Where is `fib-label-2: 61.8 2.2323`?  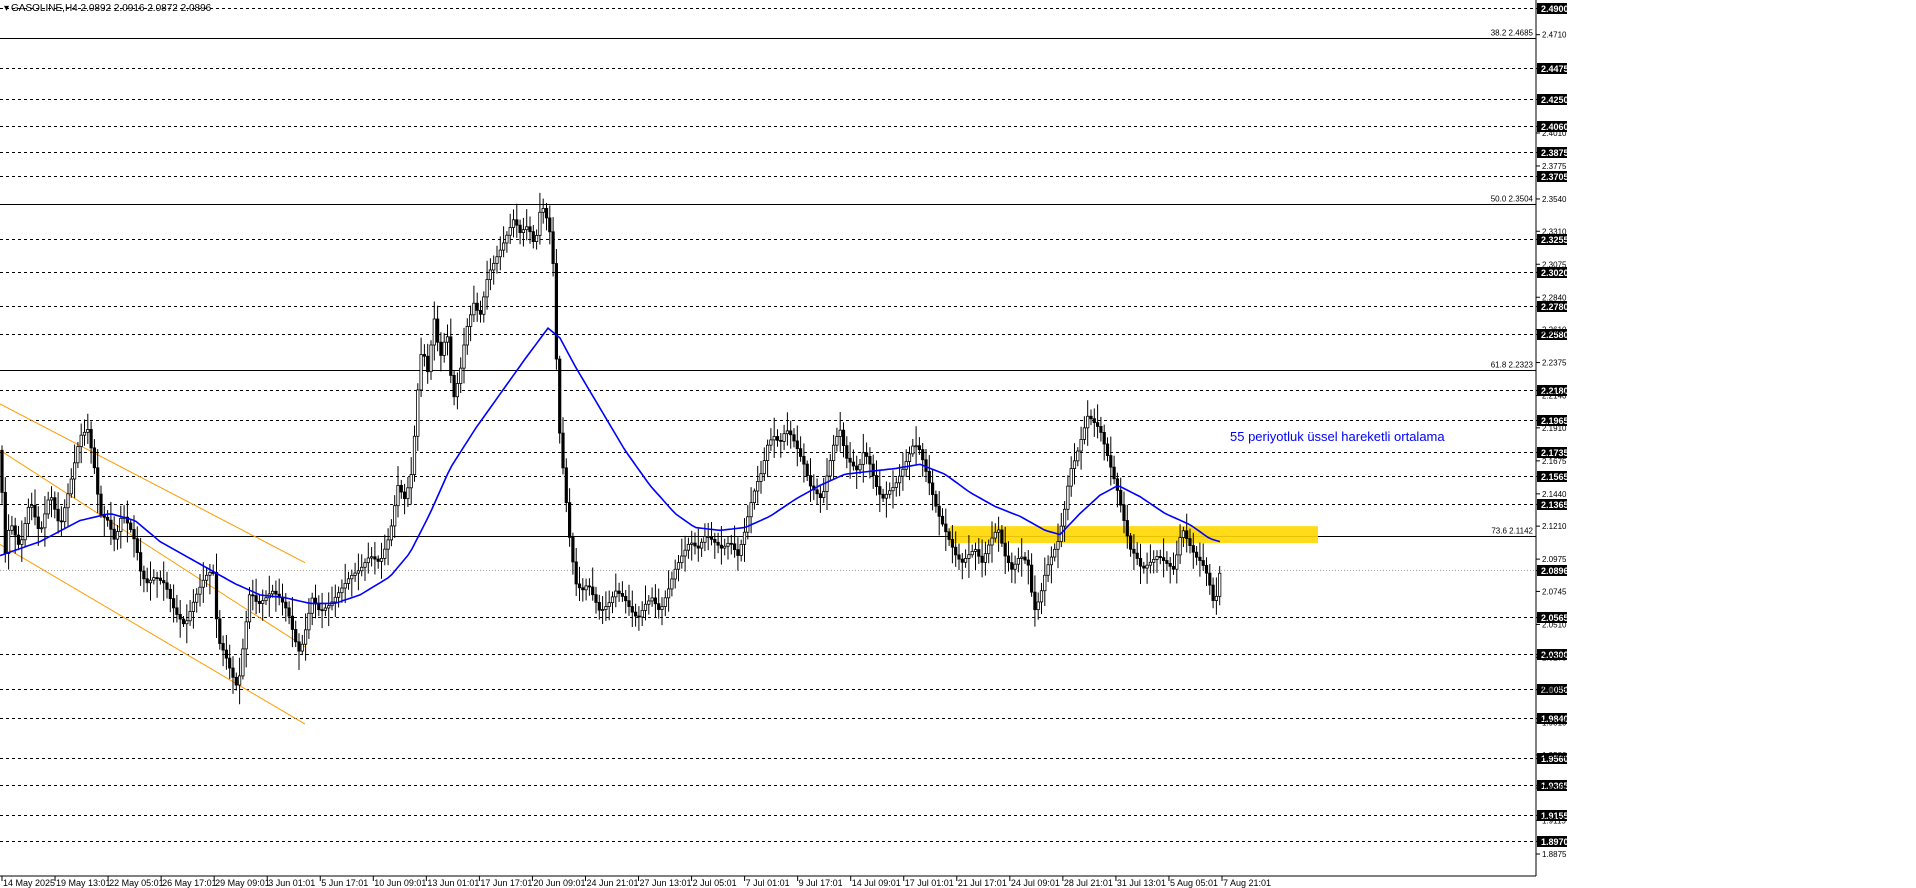
fib-label-2: 61.8 2.2323 is located at coordinates (1512, 365).